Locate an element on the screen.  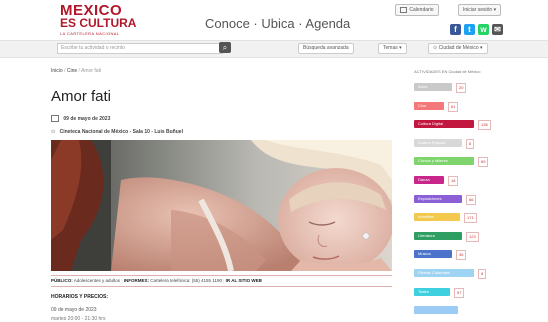
whatsapp-glyph: w is located at coordinates (483, 29).